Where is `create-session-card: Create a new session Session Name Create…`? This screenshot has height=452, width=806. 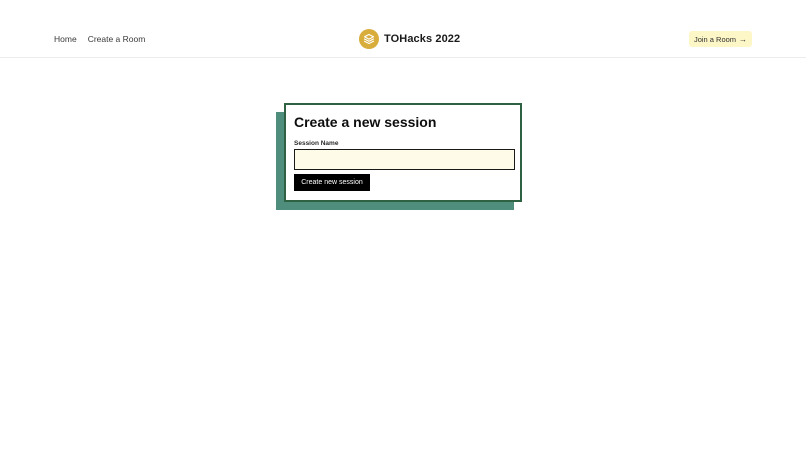 create-session-card: Create a new session Session Name Create… is located at coordinates (403, 152).